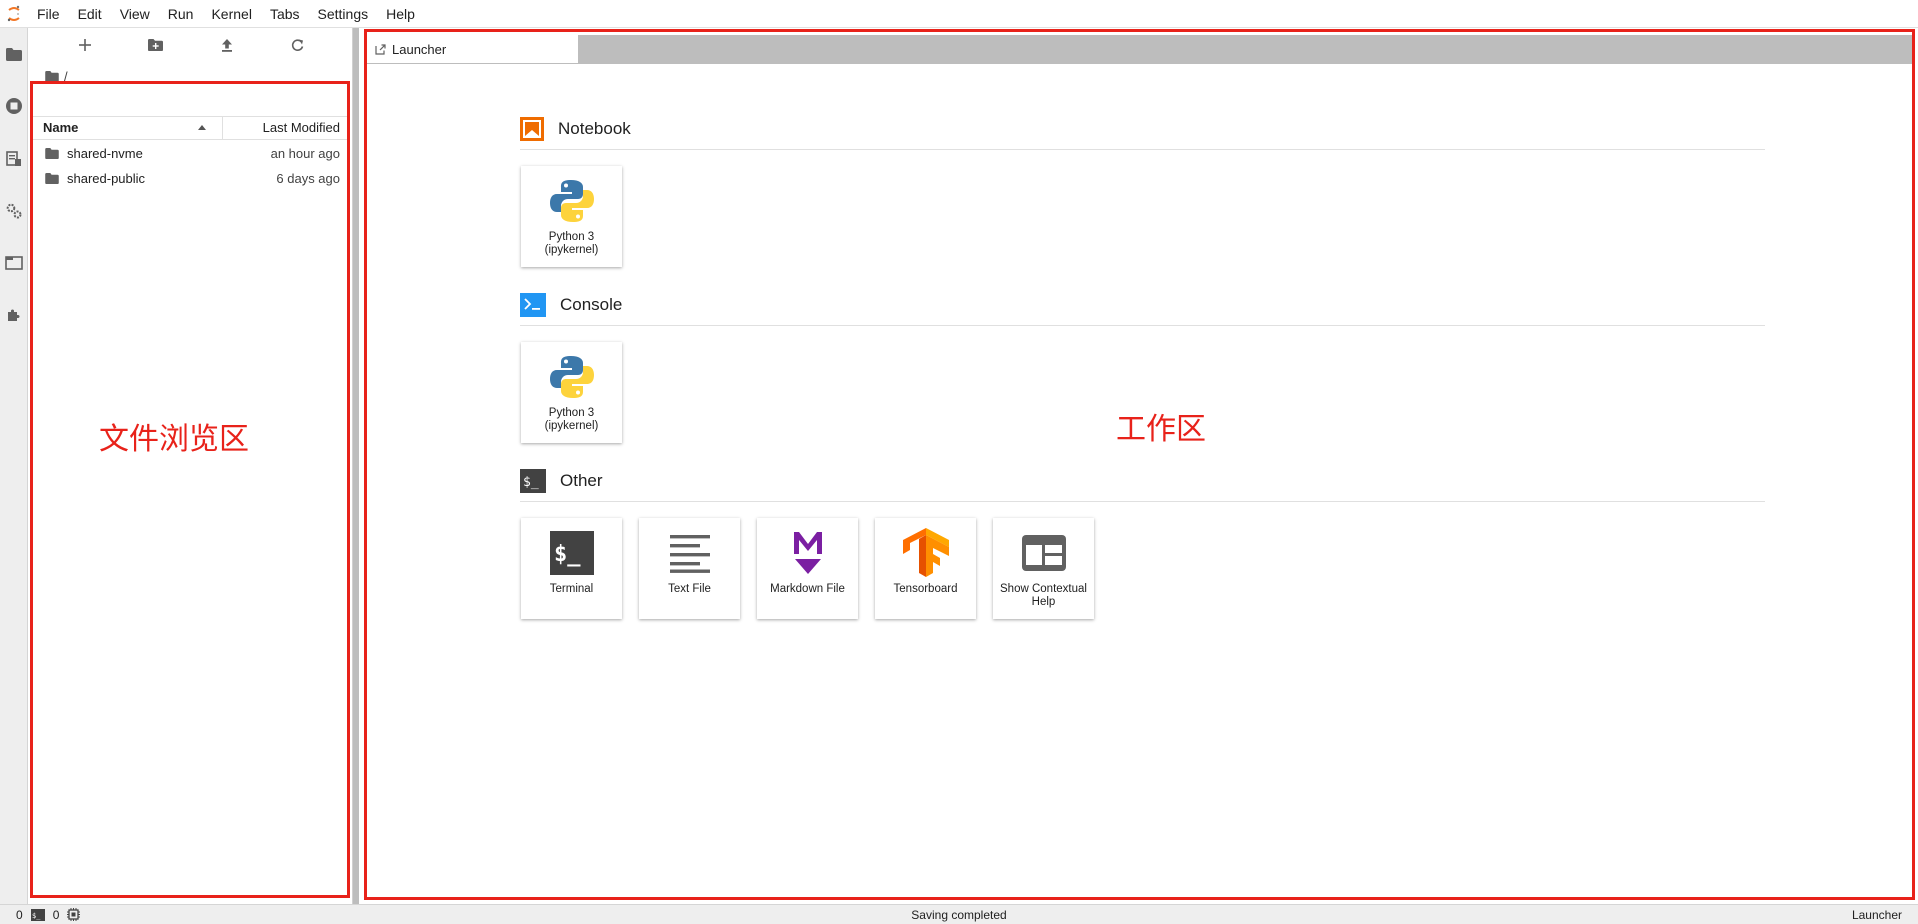 This screenshot has width=1918, height=924. What do you see at coordinates (1043, 595) in the screenshot?
I see `card-label: Show Contextual Help` at bounding box center [1043, 595].